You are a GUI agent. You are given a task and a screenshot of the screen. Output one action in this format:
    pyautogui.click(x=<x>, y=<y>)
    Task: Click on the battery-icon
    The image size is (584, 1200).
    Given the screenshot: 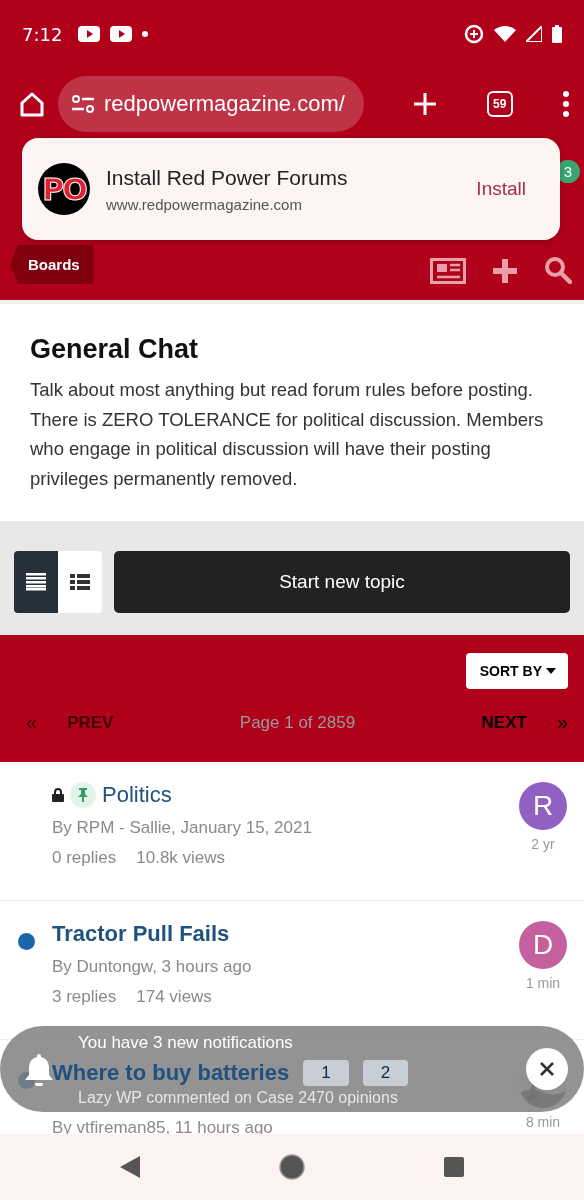 What is the action you would take?
    pyautogui.click(x=557, y=34)
    